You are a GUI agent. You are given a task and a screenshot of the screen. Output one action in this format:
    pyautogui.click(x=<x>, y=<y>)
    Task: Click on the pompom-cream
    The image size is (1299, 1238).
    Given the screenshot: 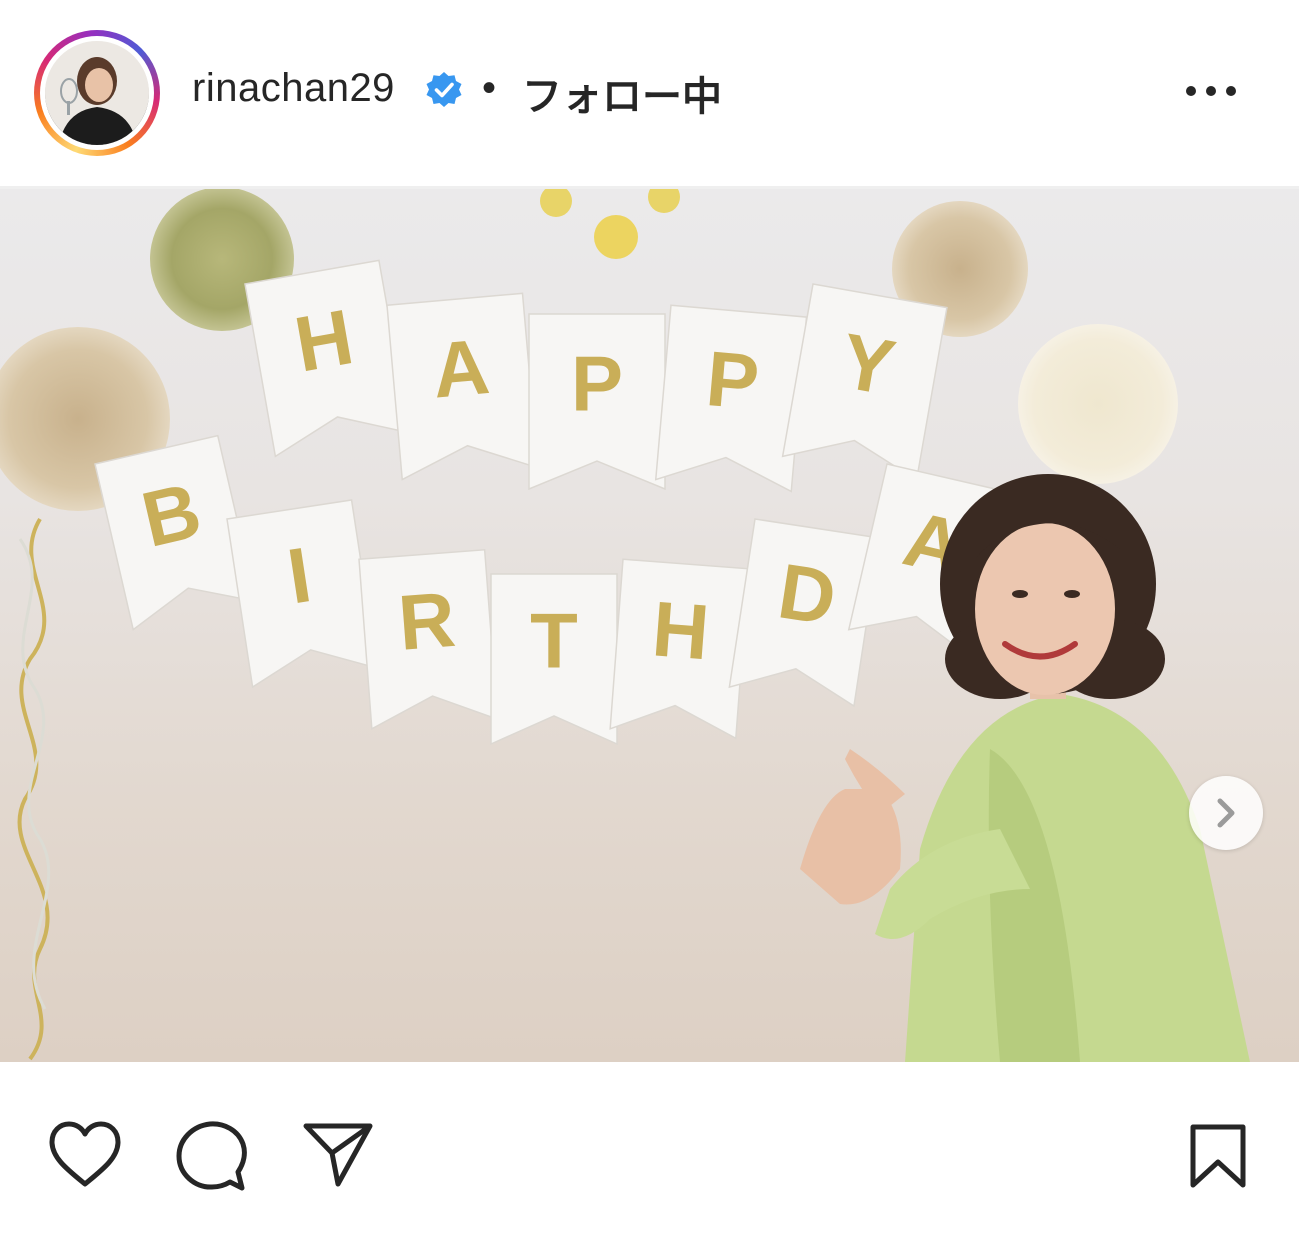 What is the action you would take?
    pyautogui.click(x=1098, y=404)
    